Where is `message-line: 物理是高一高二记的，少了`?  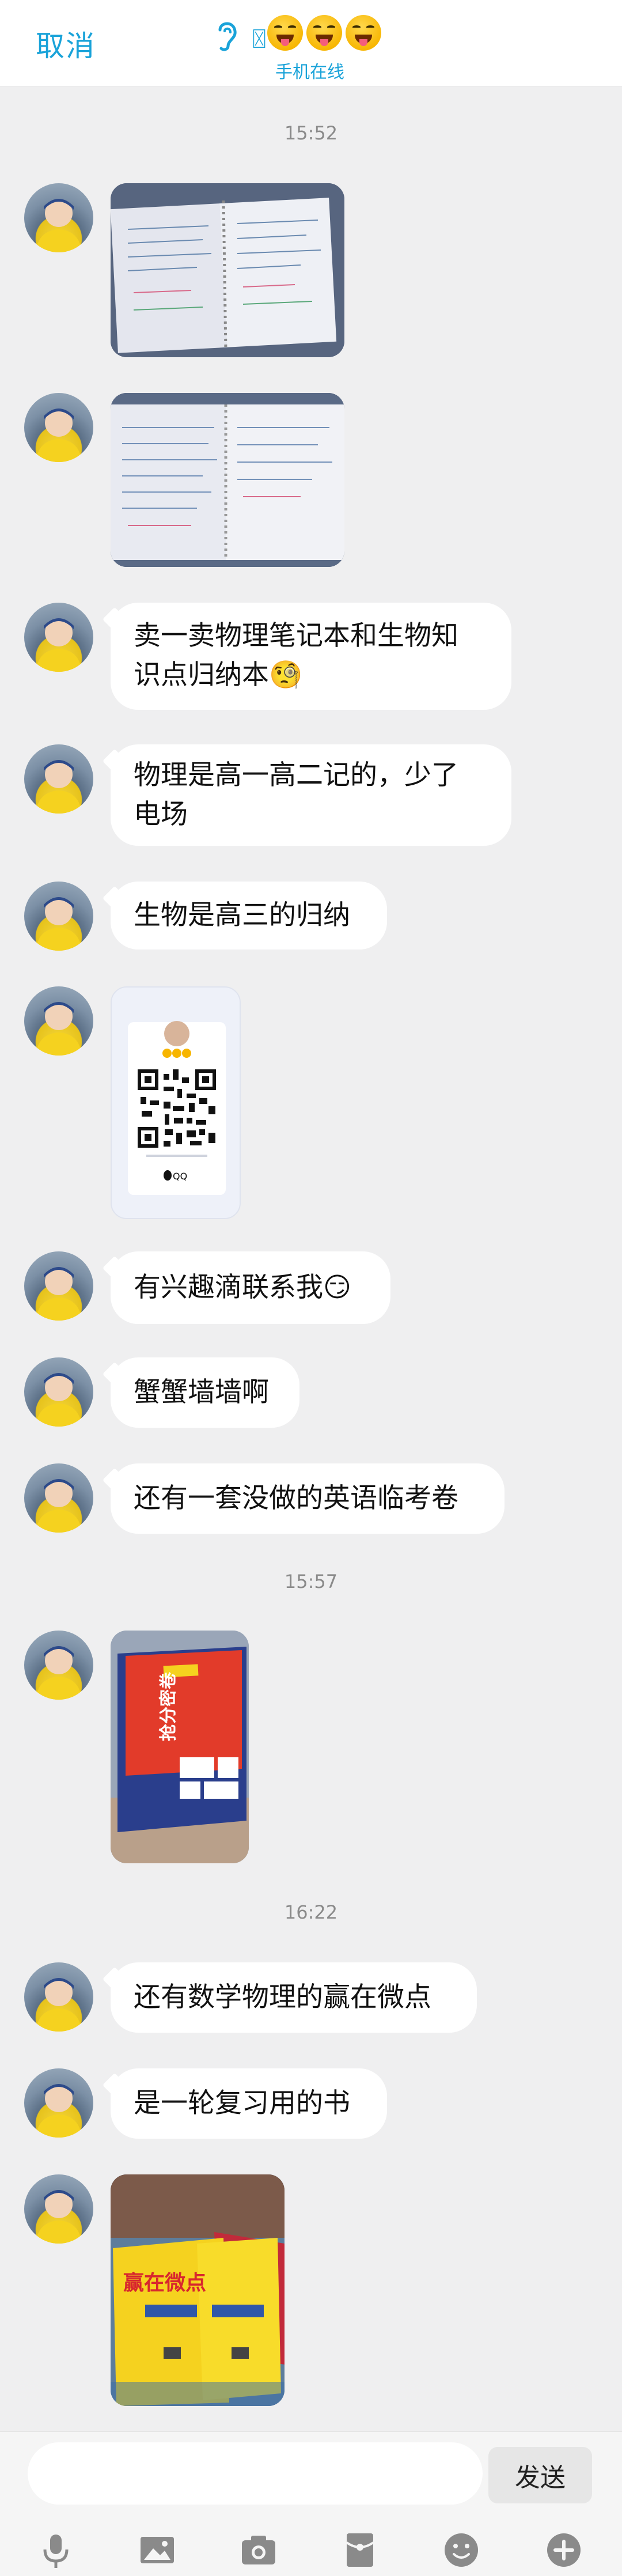 message-line: 物理是高一高二记的，少了 is located at coordinates (296, 775).